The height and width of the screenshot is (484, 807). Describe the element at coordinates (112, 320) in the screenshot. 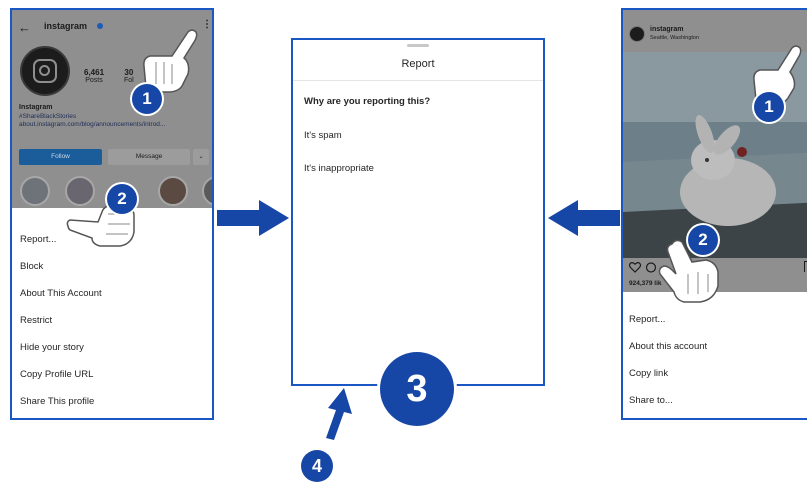

I see `menu-item-restrict: Restrict` at that location.